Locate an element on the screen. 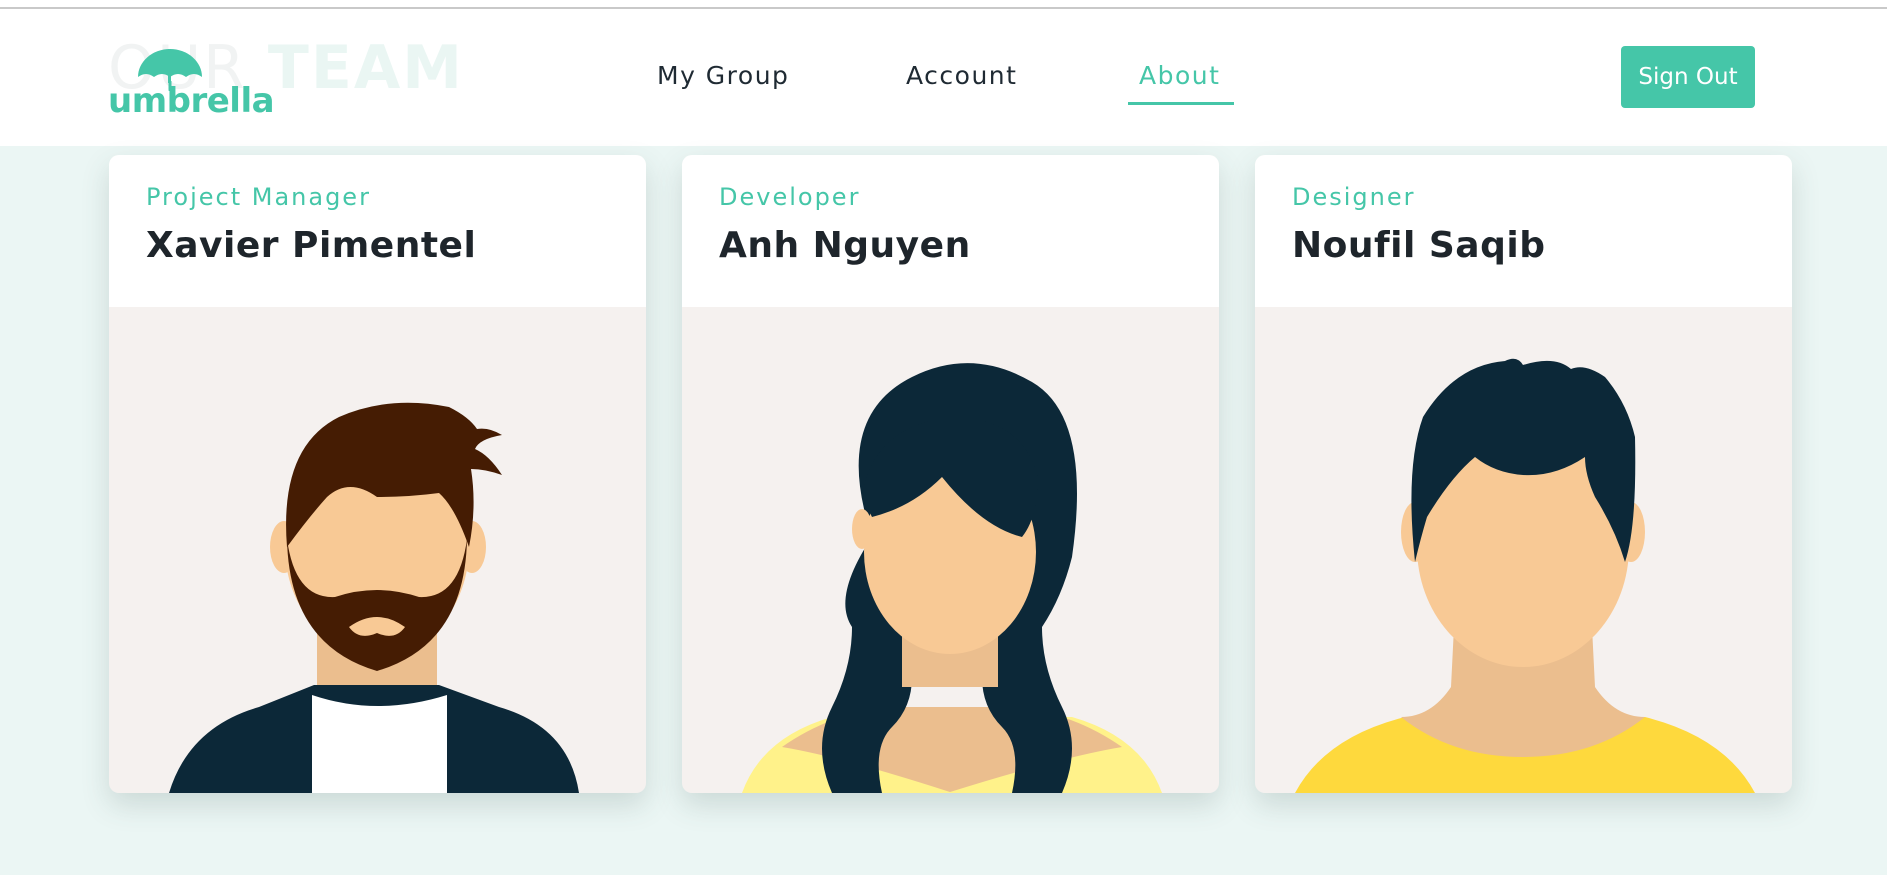  umbrella-logo: umbrella is located at coordinates (190, 84).